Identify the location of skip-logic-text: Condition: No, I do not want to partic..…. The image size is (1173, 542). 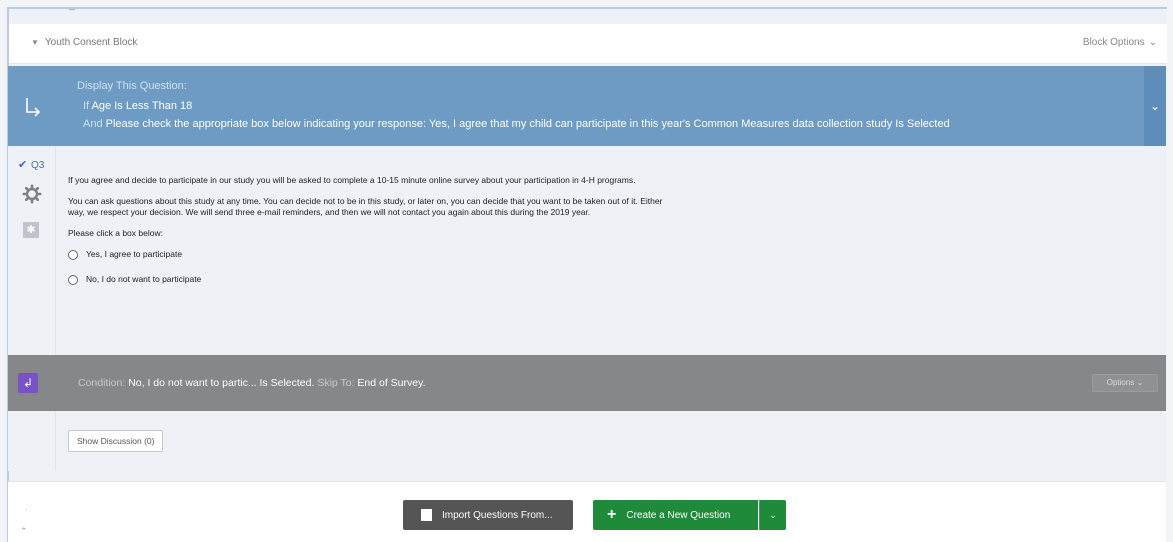
(252, 383).